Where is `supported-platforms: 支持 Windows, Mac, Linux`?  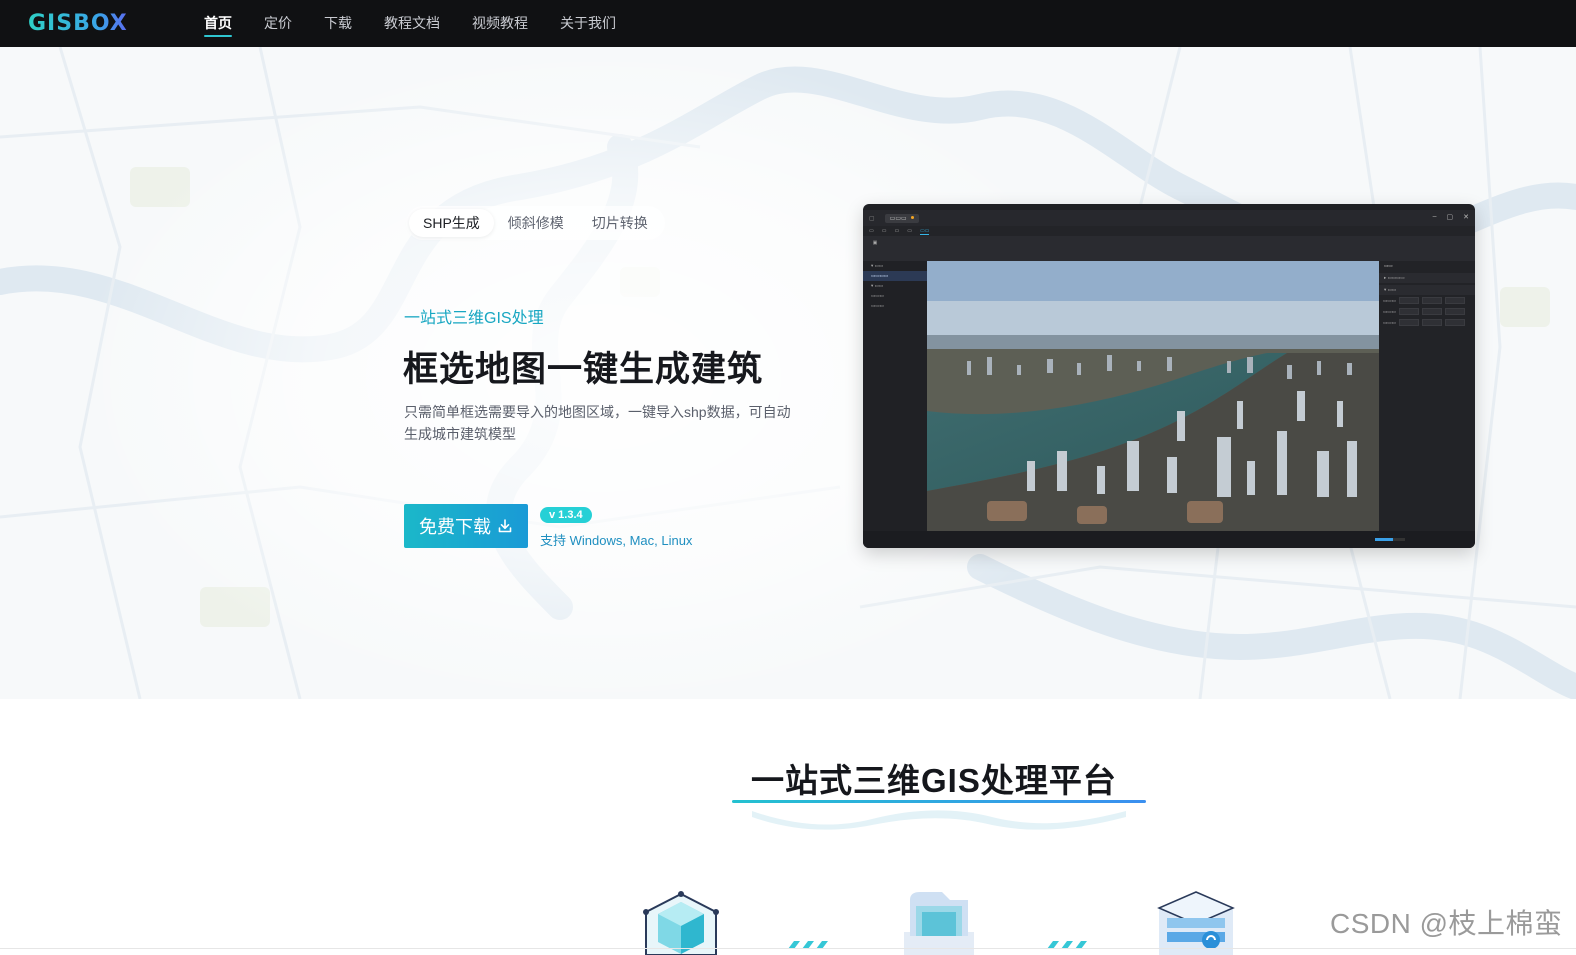
supported-platforms: 支持 Windows, Mac, Linux is located at coordinates (616, 539).